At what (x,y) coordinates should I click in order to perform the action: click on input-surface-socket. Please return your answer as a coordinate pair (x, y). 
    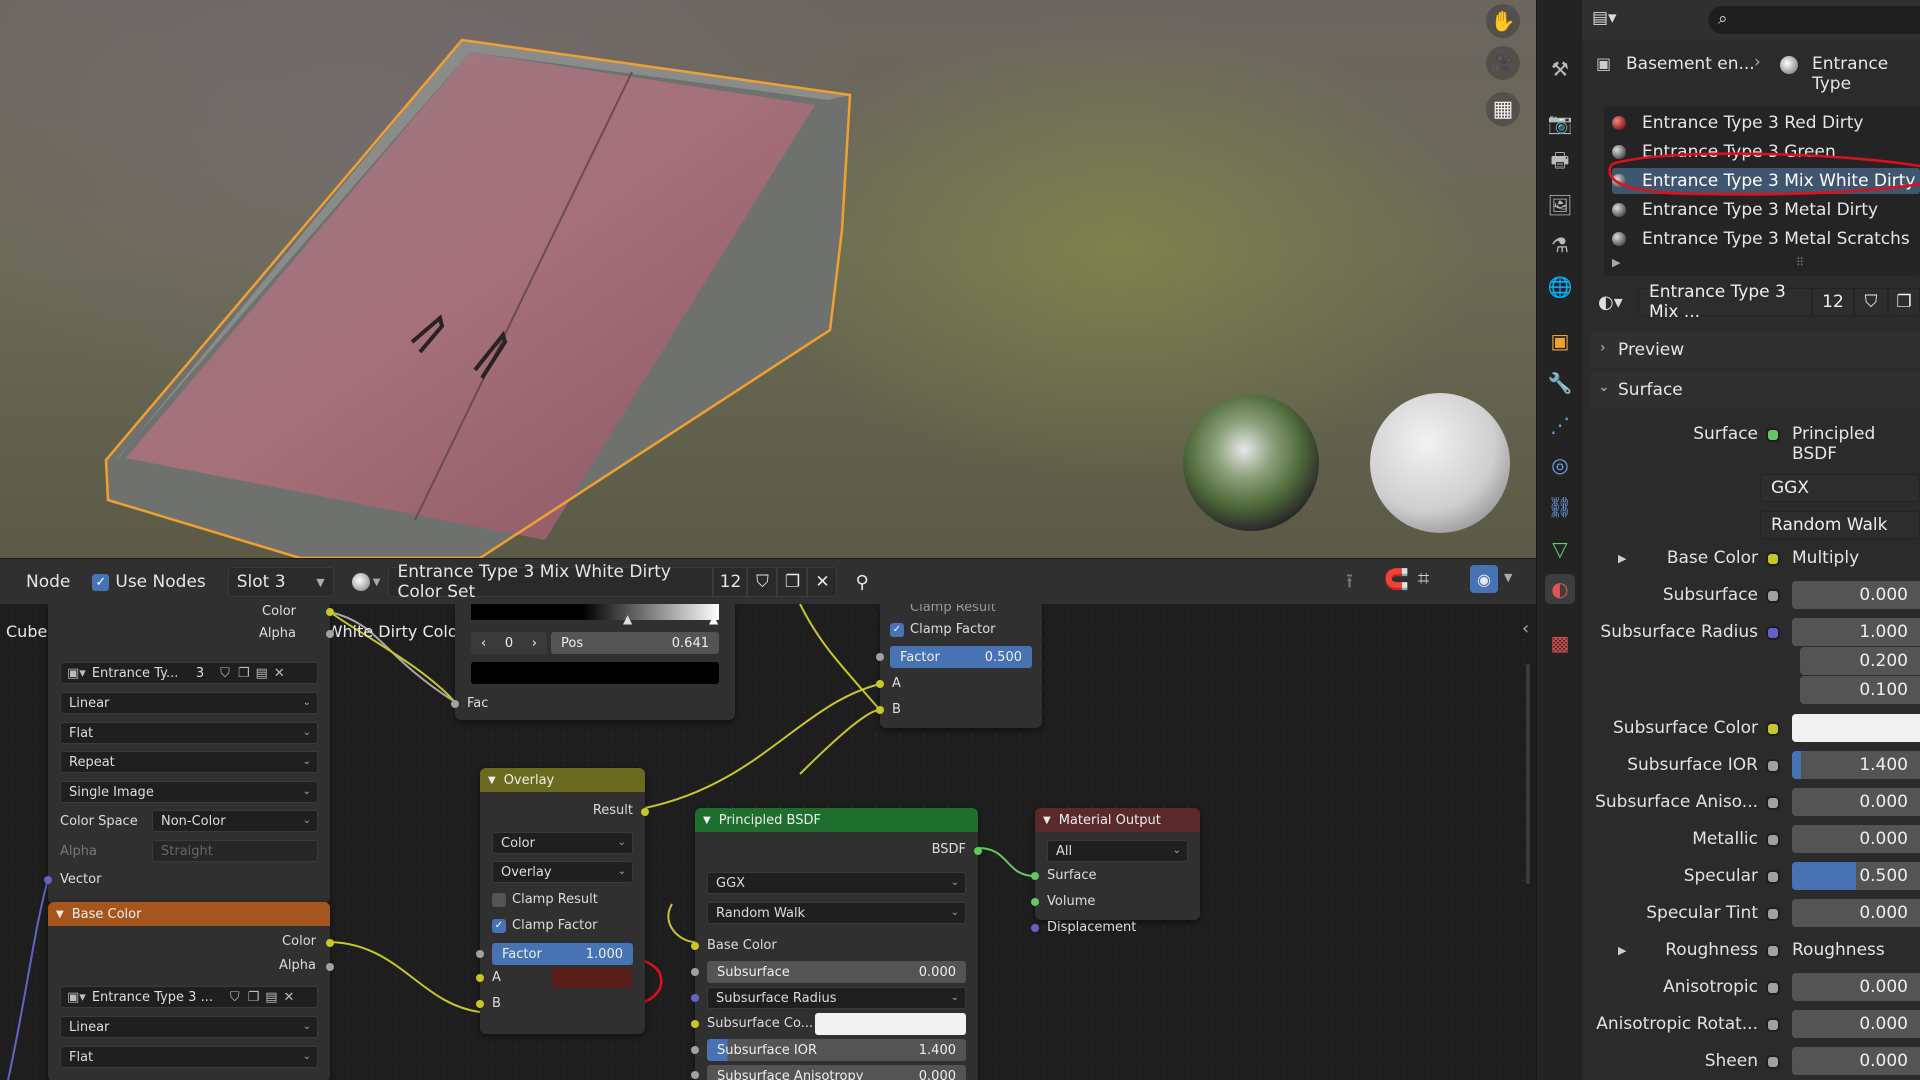
    Looking at the image, I should click on (1035, 876).